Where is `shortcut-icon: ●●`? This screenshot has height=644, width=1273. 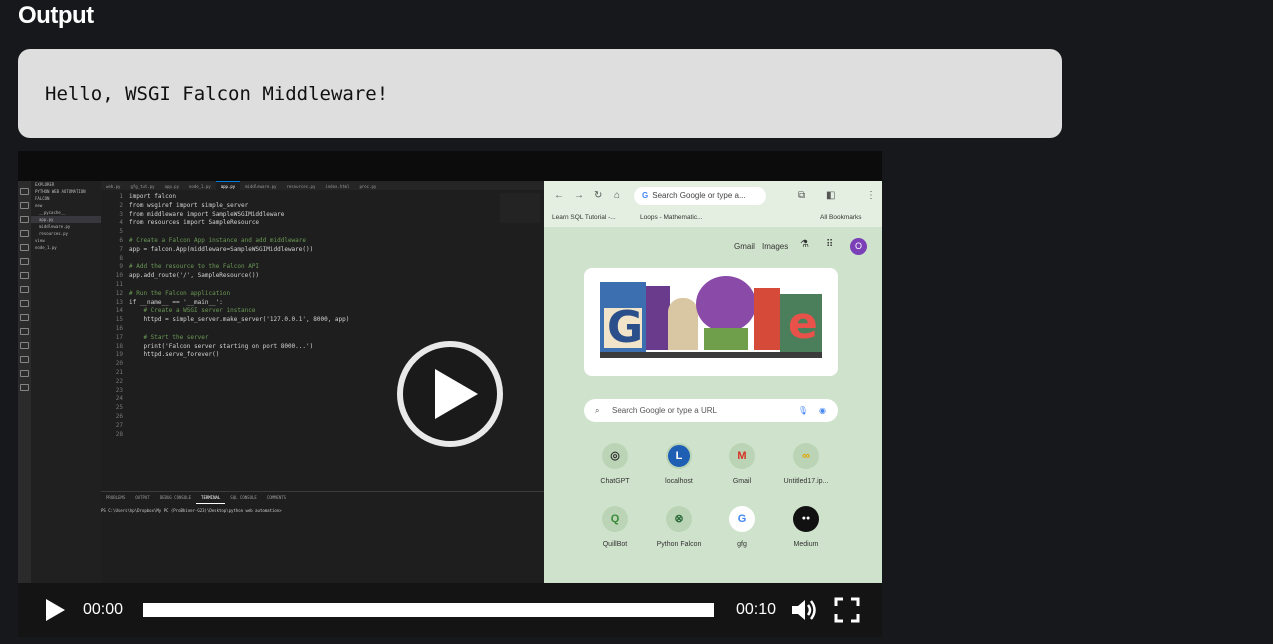 shortcut-icon: ●● is located at coordinates (806, 519).